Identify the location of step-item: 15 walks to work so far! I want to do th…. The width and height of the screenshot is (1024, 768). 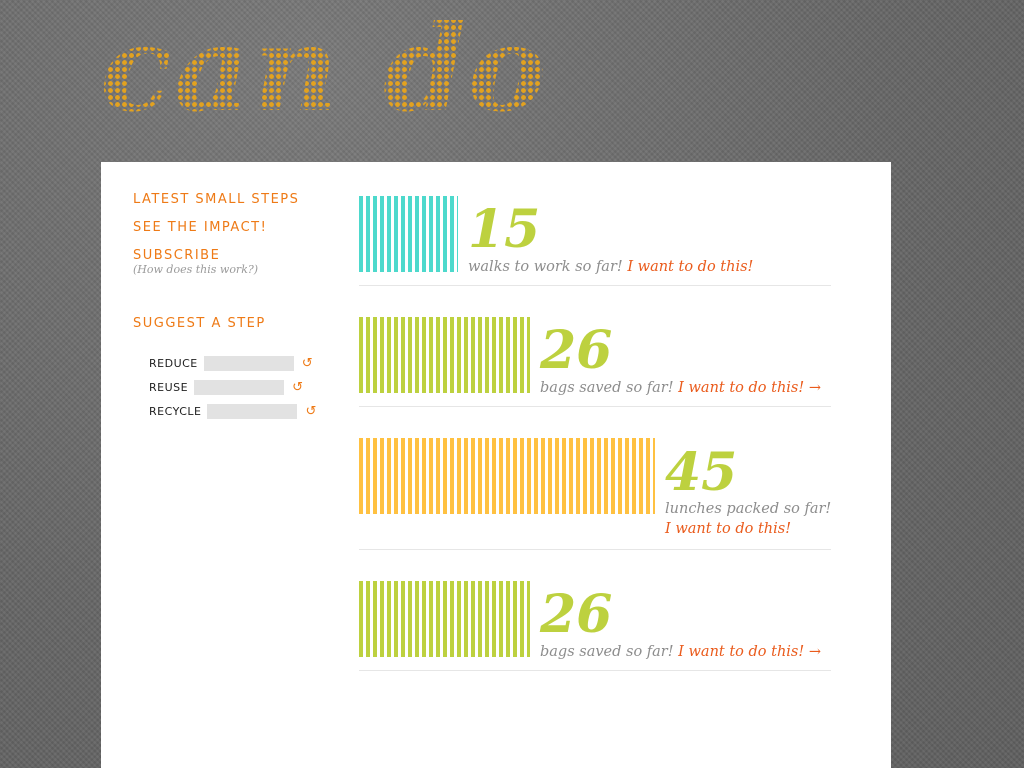
(595, 241).